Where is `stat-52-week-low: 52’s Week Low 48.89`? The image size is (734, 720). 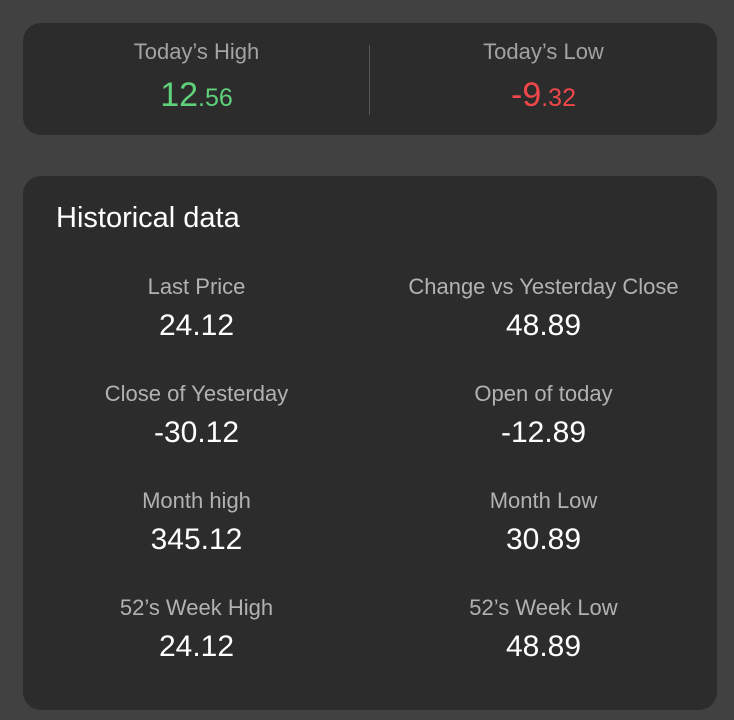 stat-52-week-low: 52’s Week Low 48.89 is located at coordinates (543, 640).